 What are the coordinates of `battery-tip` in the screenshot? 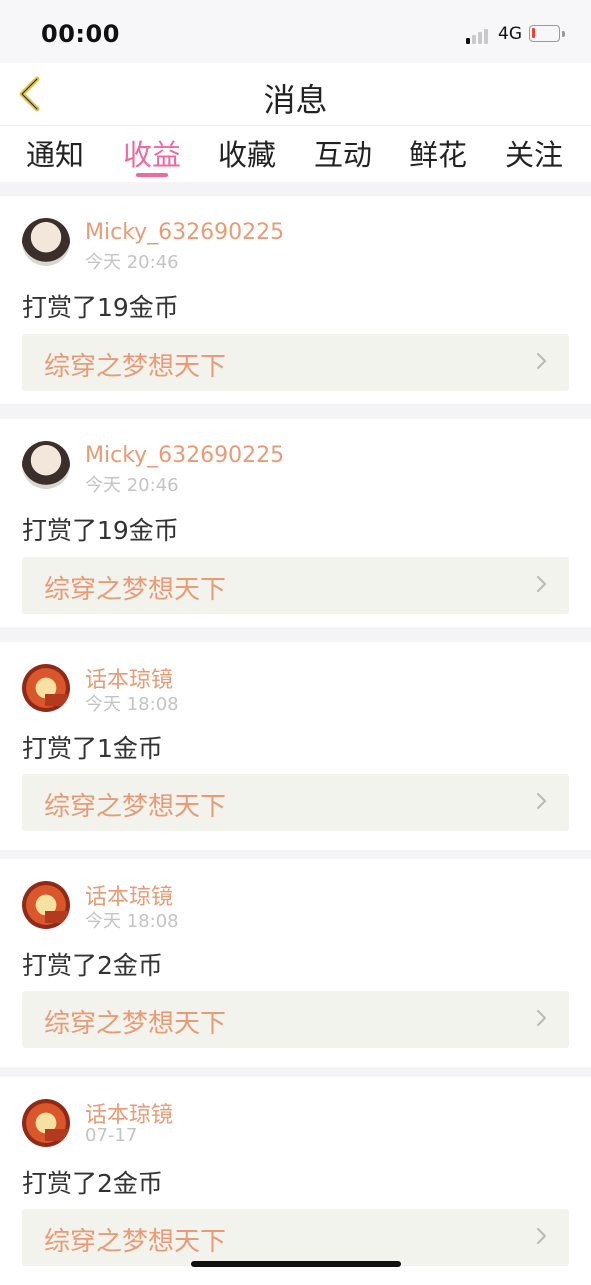 It's located at (563, 34).